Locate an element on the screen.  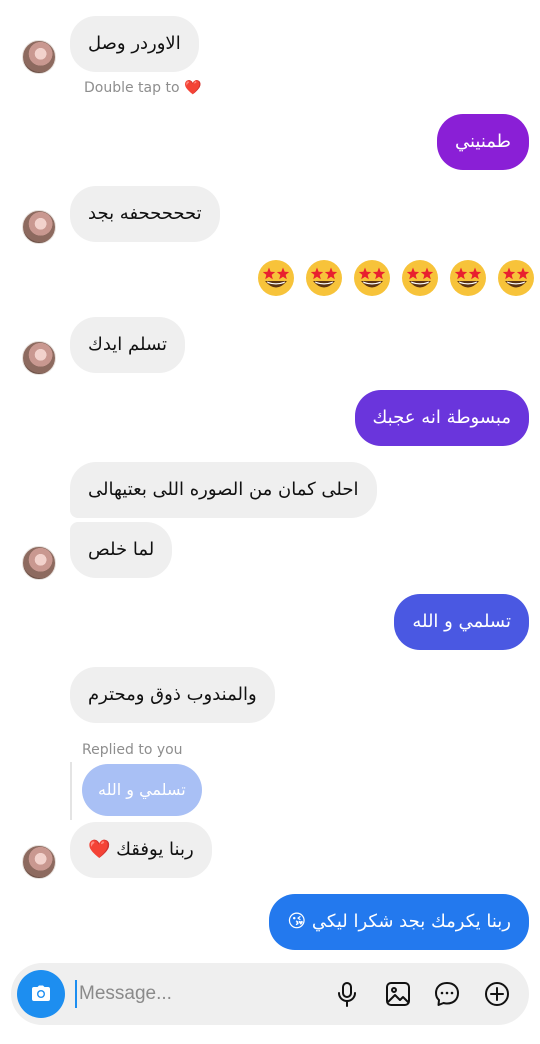
microphone-button is located at coordinates (347, 994).